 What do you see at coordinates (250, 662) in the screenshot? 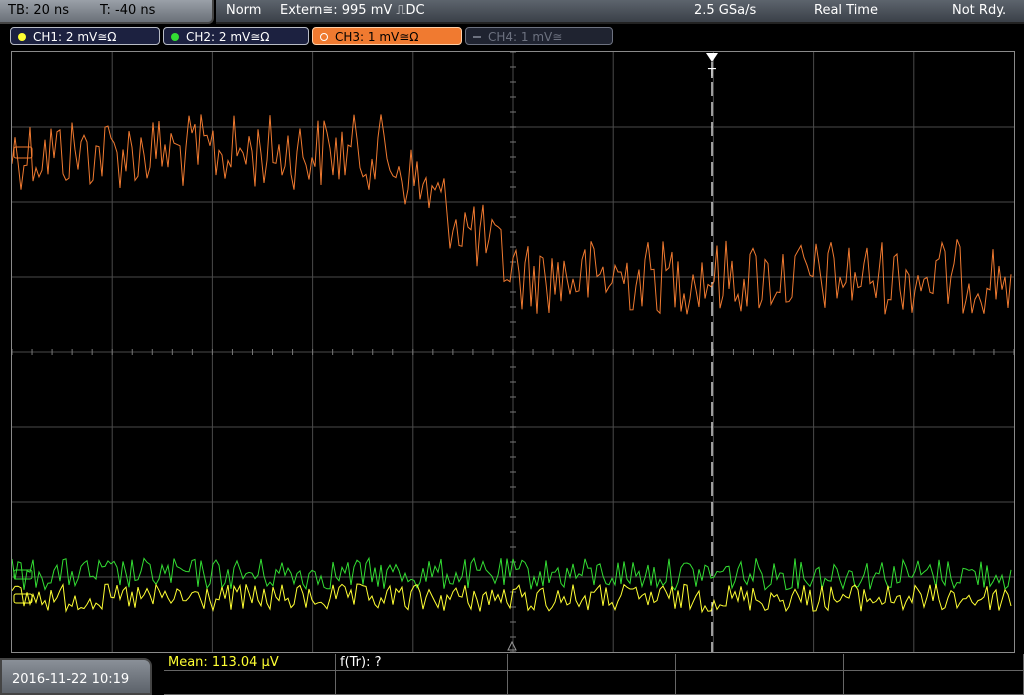
I see `measurement-mean: Mean: 113.04 µV` at bounding box center [250, 662].